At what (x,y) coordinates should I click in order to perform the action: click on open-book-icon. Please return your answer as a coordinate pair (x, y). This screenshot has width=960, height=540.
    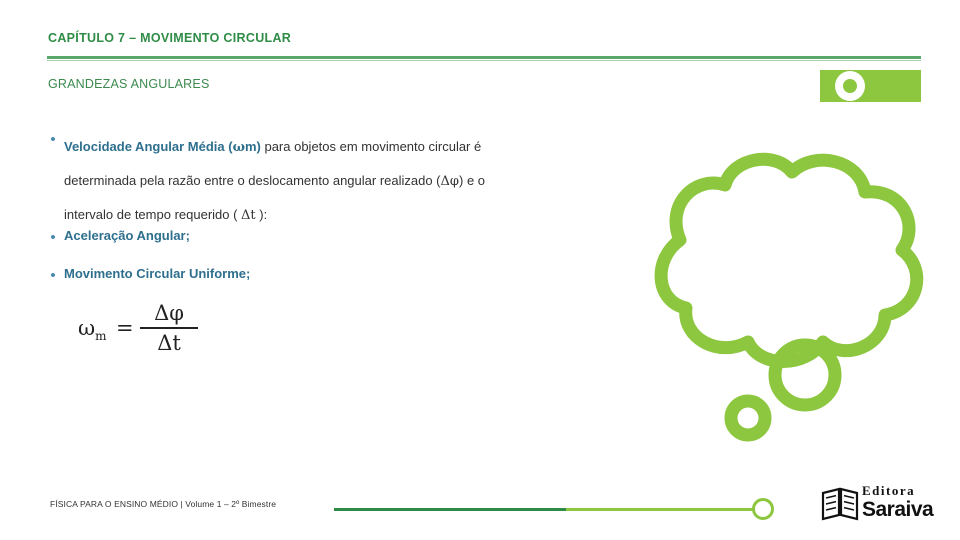
    Looking at the image, I should click on (840, 504).